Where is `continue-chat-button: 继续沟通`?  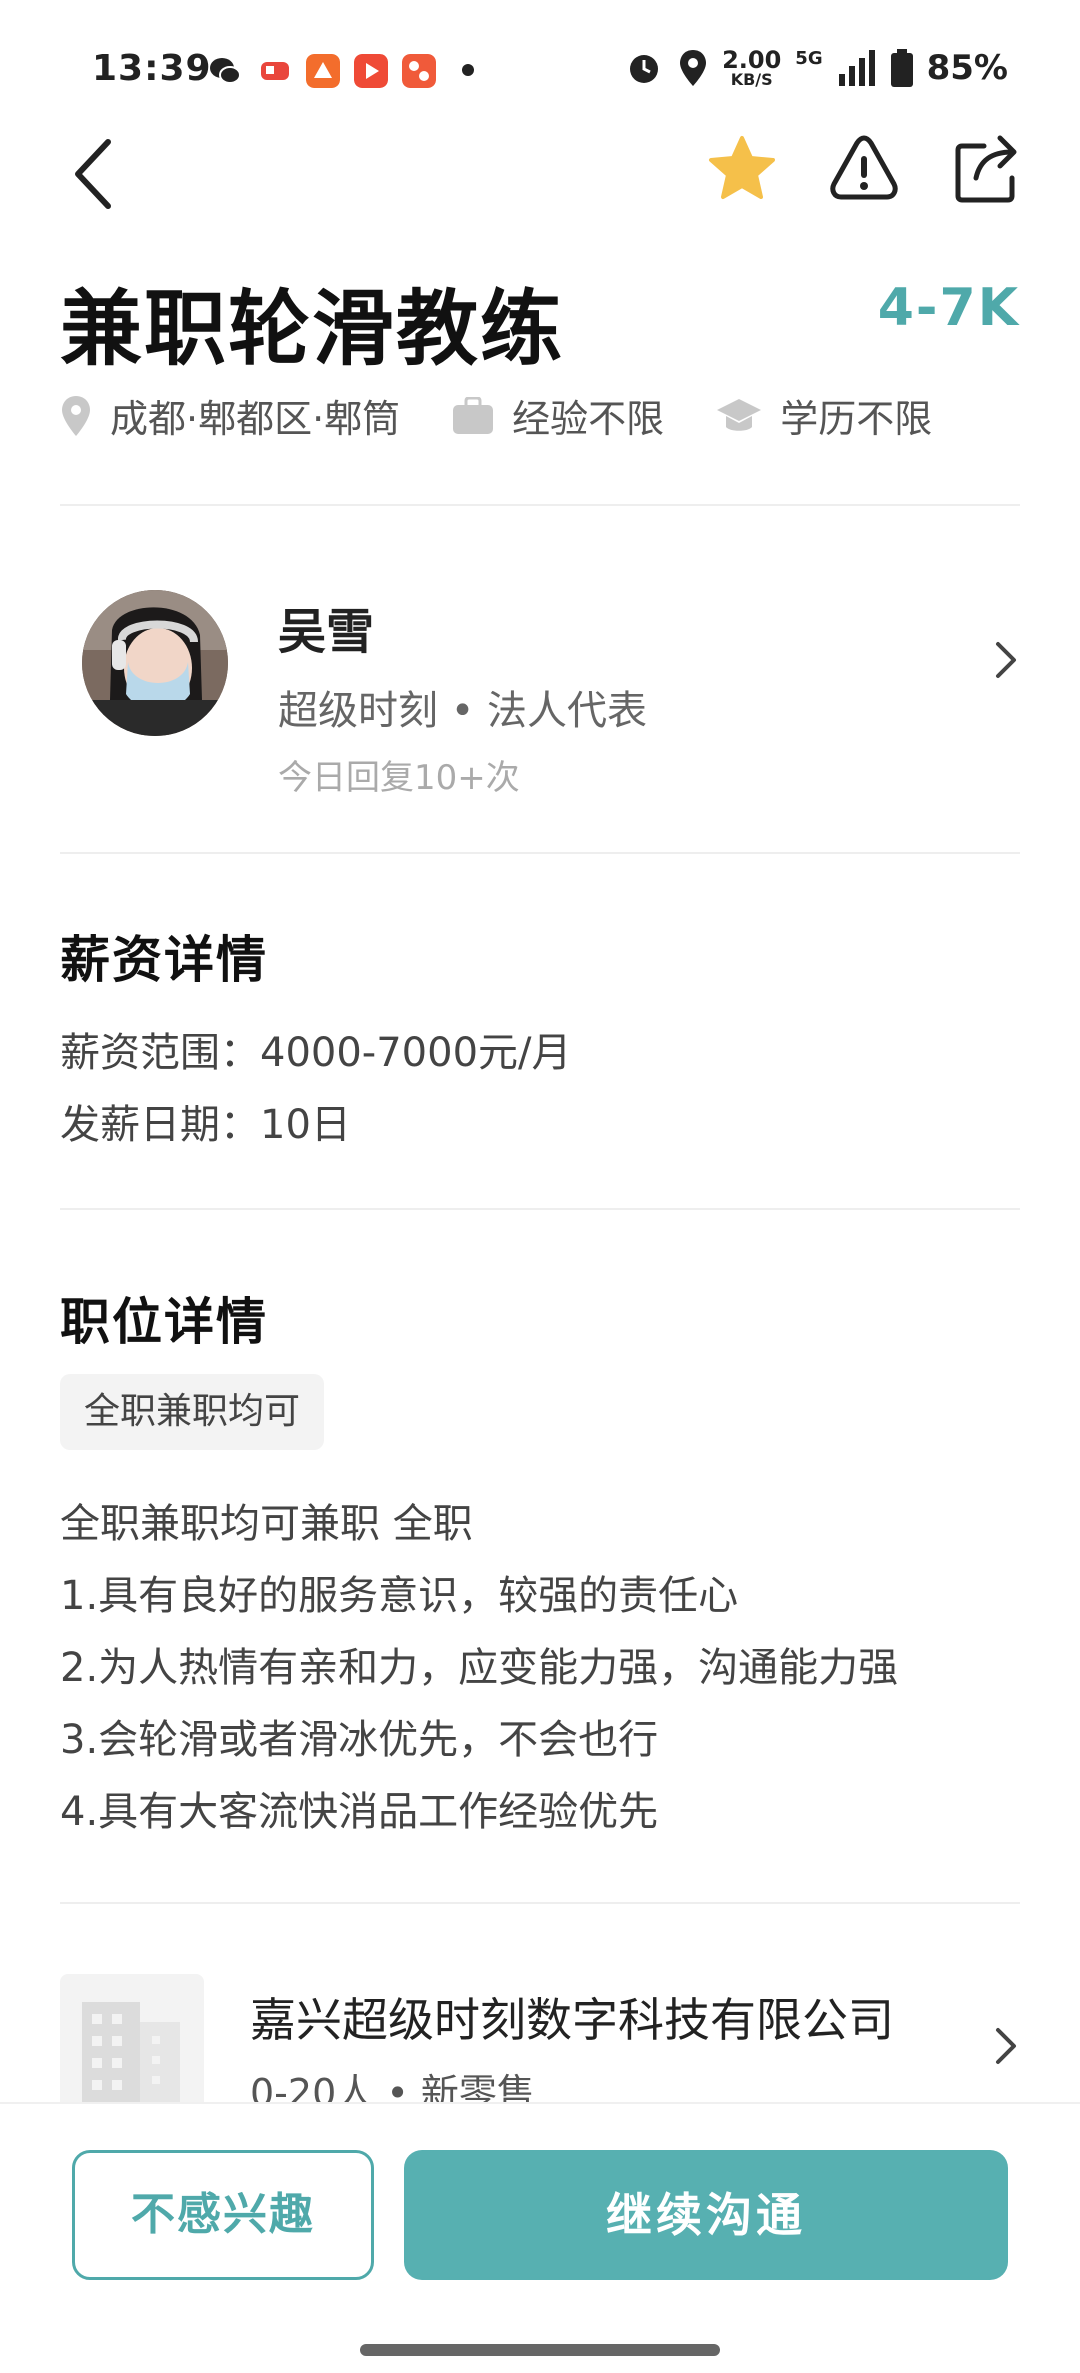 continue-chat-button: 继续沟通 is located at coordinates (706, 2215).